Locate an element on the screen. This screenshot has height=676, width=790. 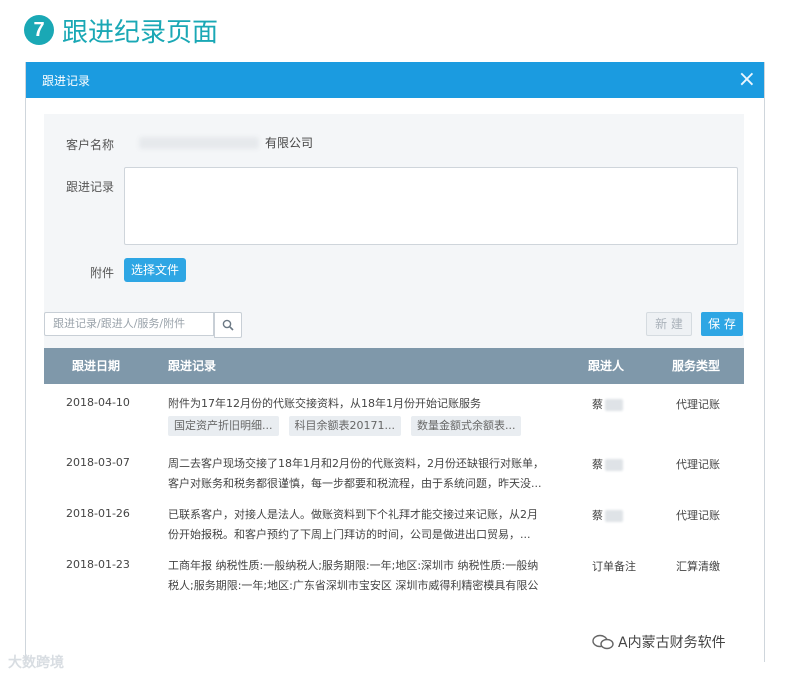
step-number-badge: 7 is located at coordinates (39, 30).